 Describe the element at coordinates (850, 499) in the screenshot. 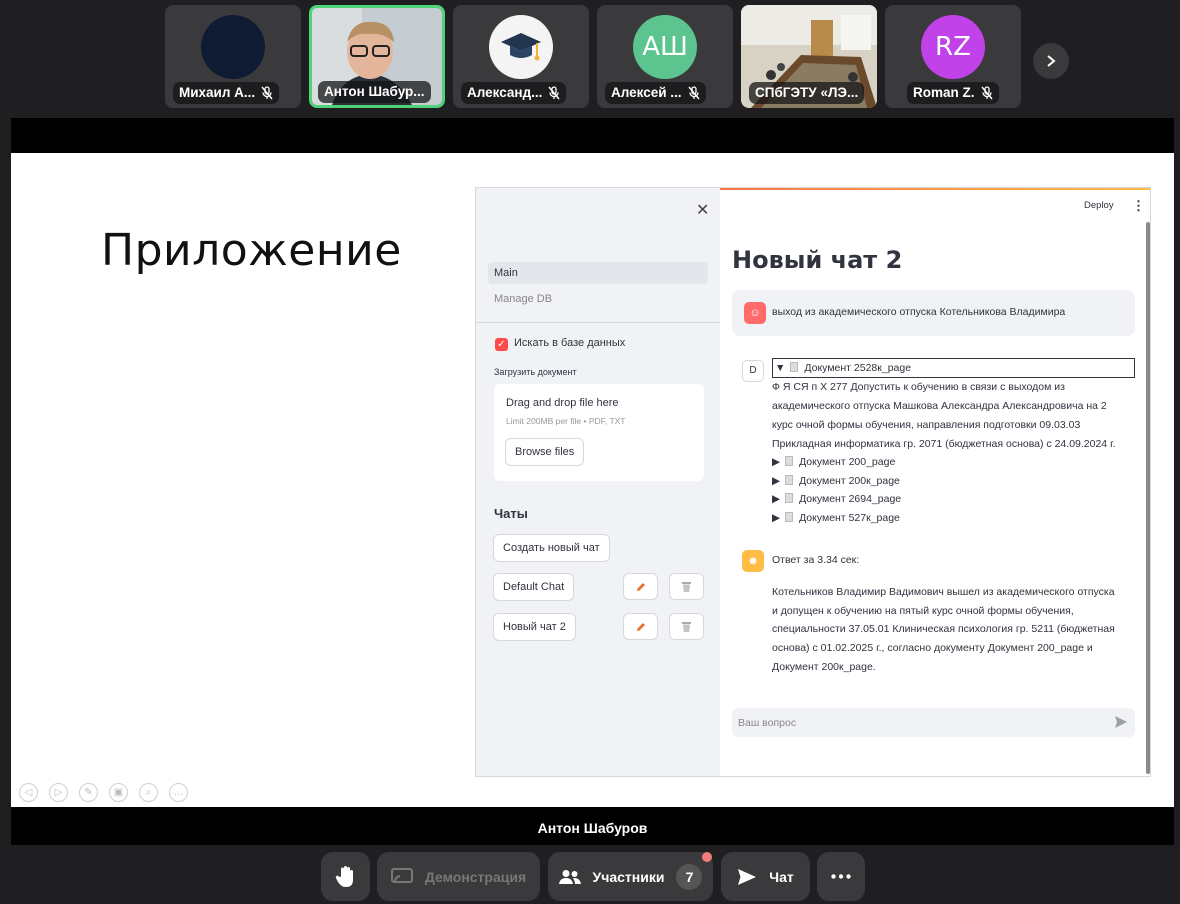

I see `document-name: Документ 2694_page` at that location.